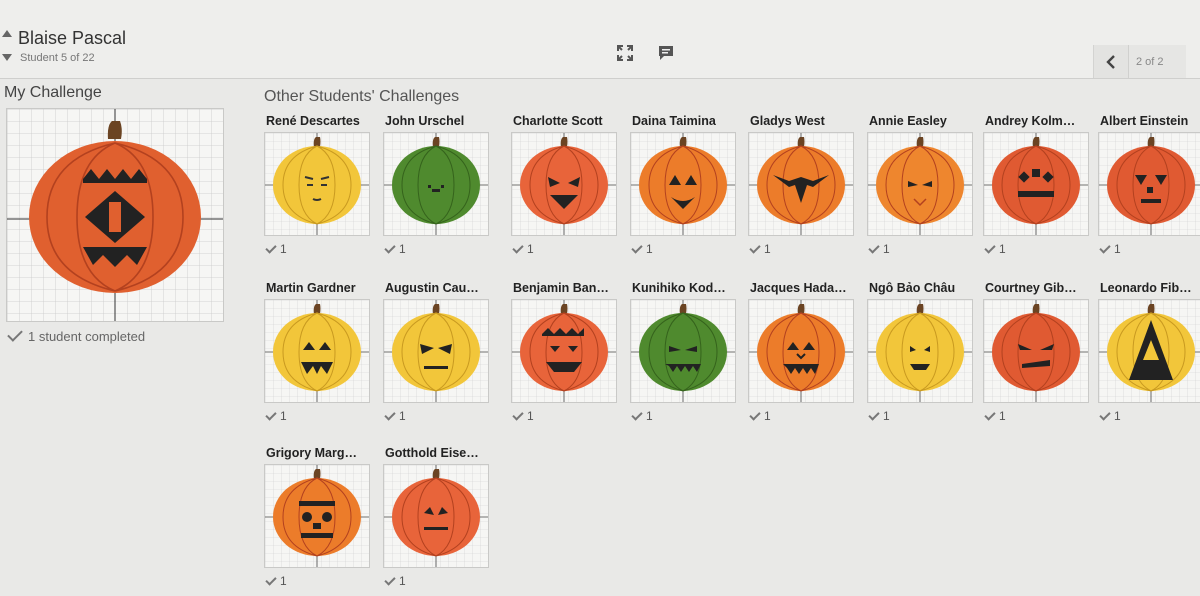  I want to click on student-challenge-tile: Benjamin Ban… 1, so click(567, 356).